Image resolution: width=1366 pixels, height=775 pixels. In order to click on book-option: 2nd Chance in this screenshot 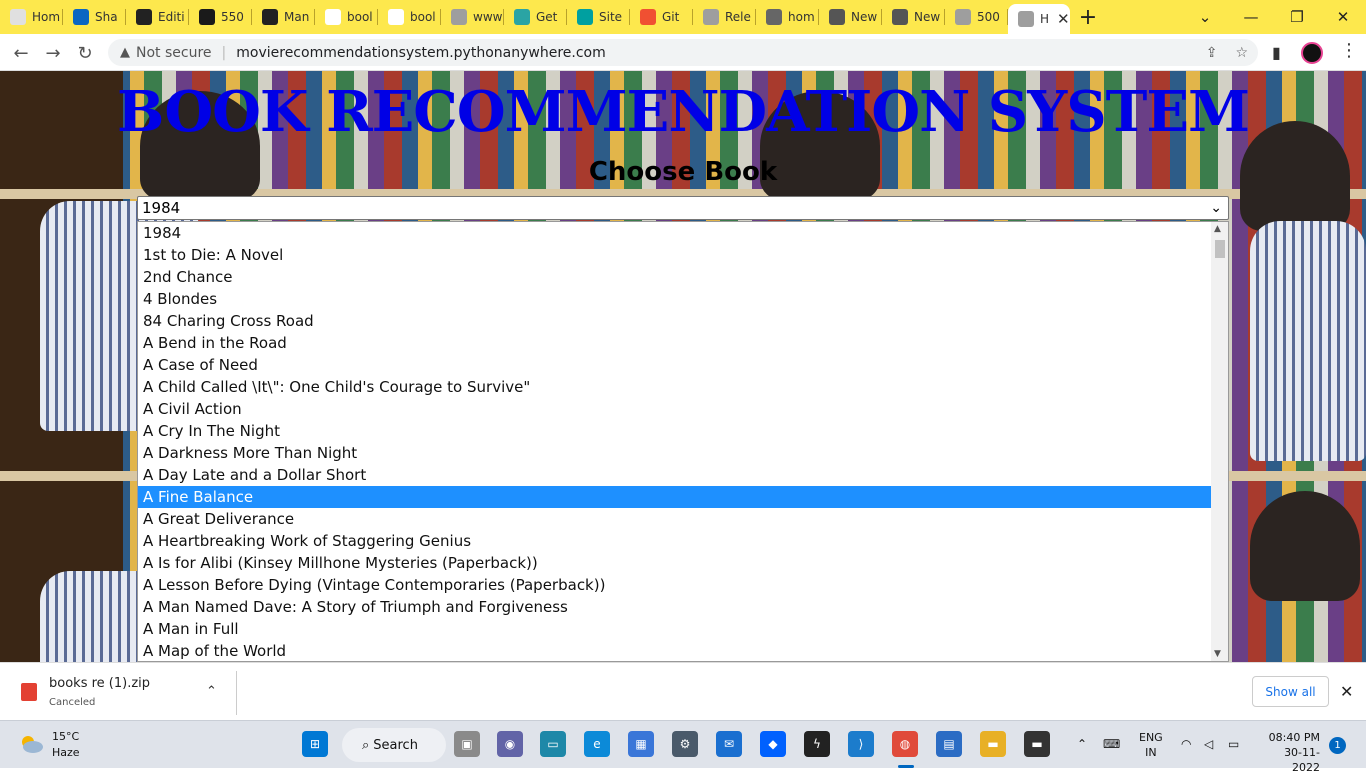, I will do `click(675, 277)`.